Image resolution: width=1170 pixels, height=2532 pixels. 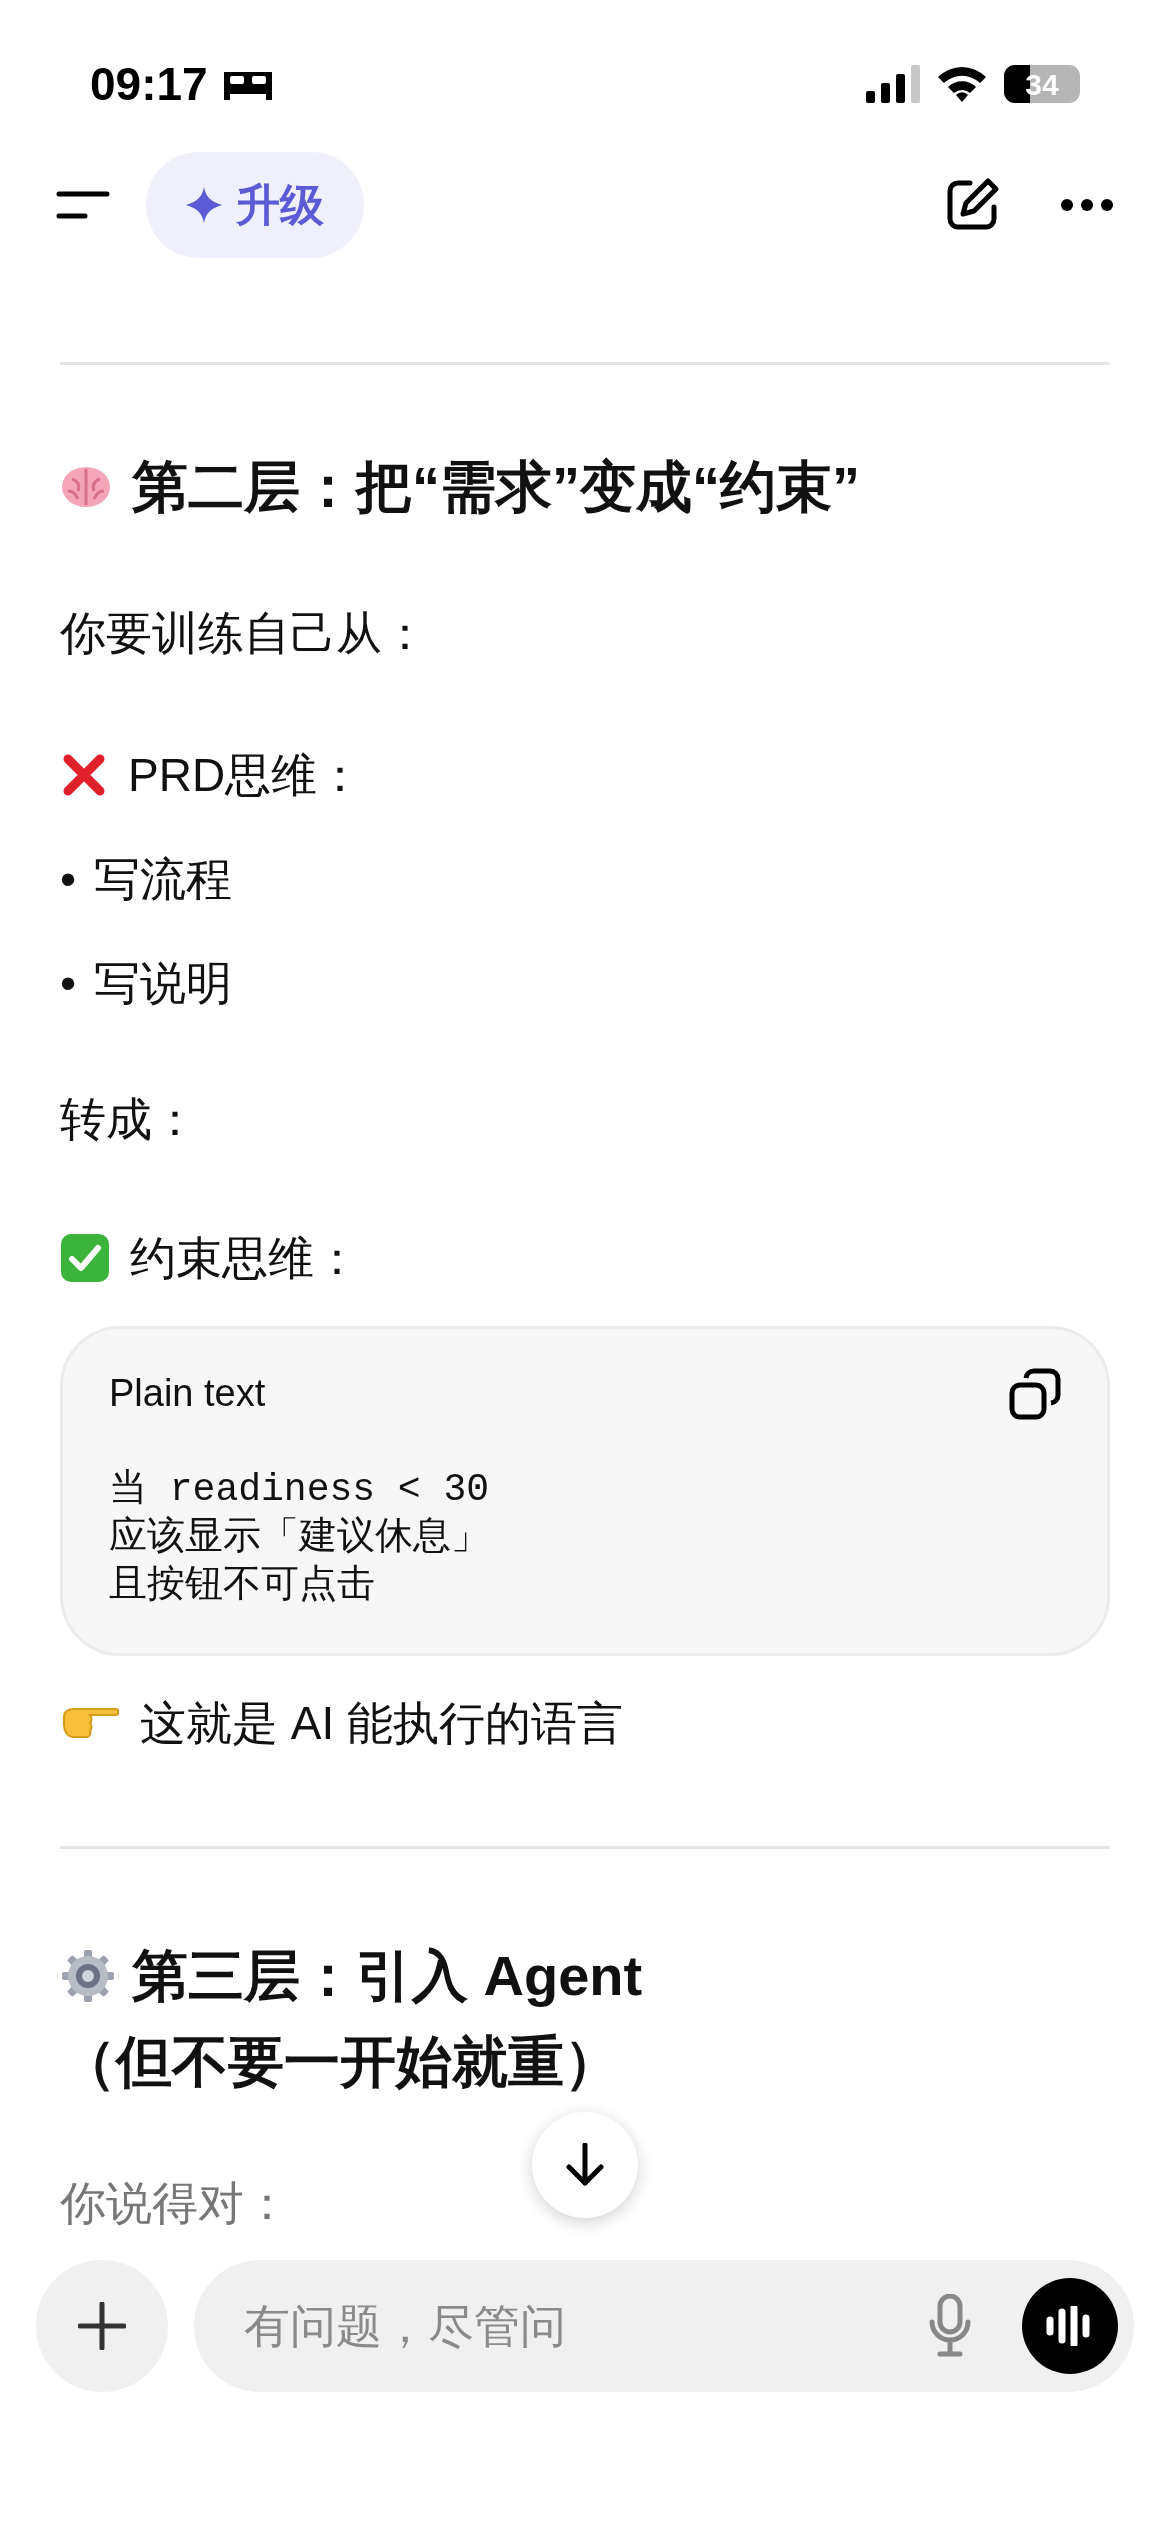 I want to click on paragraph: 转成：, so click(x=129, y=1119).